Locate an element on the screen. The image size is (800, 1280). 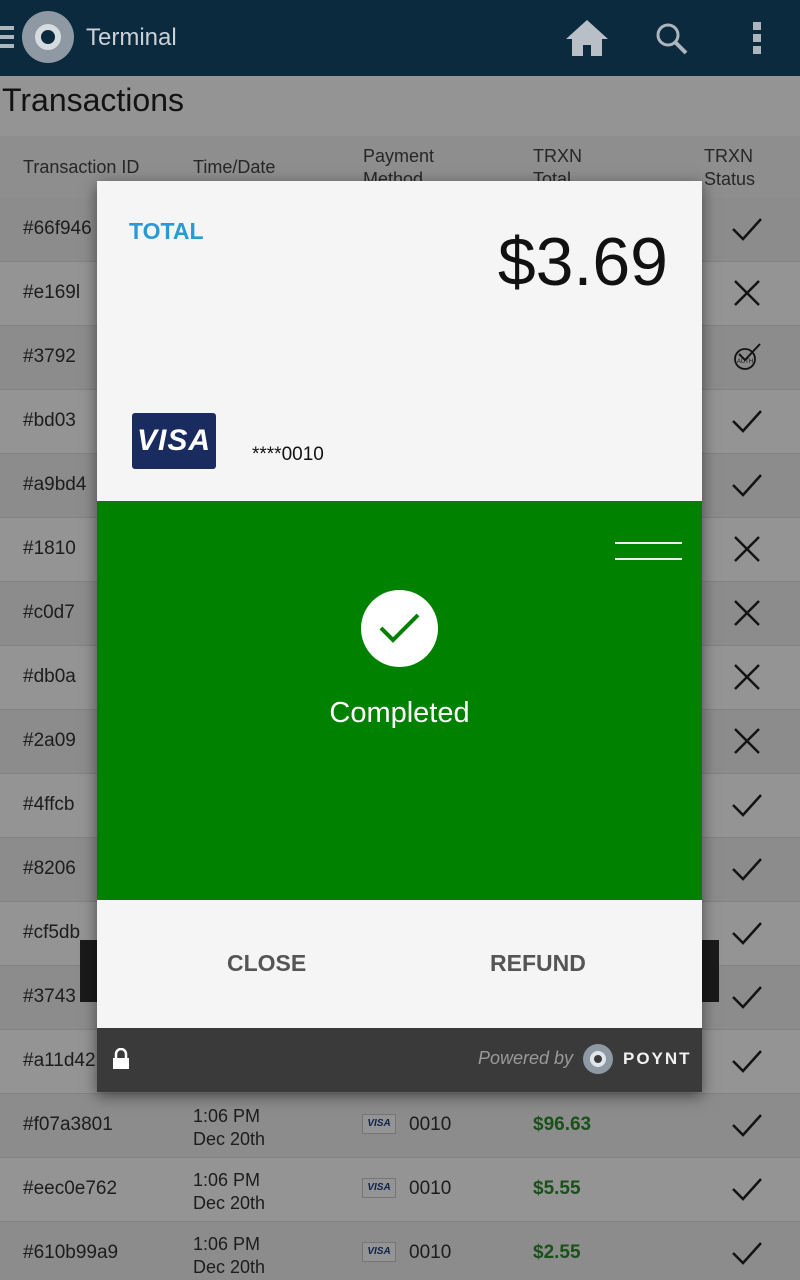
signature-lines-icon is located at coordinates (648, 554).